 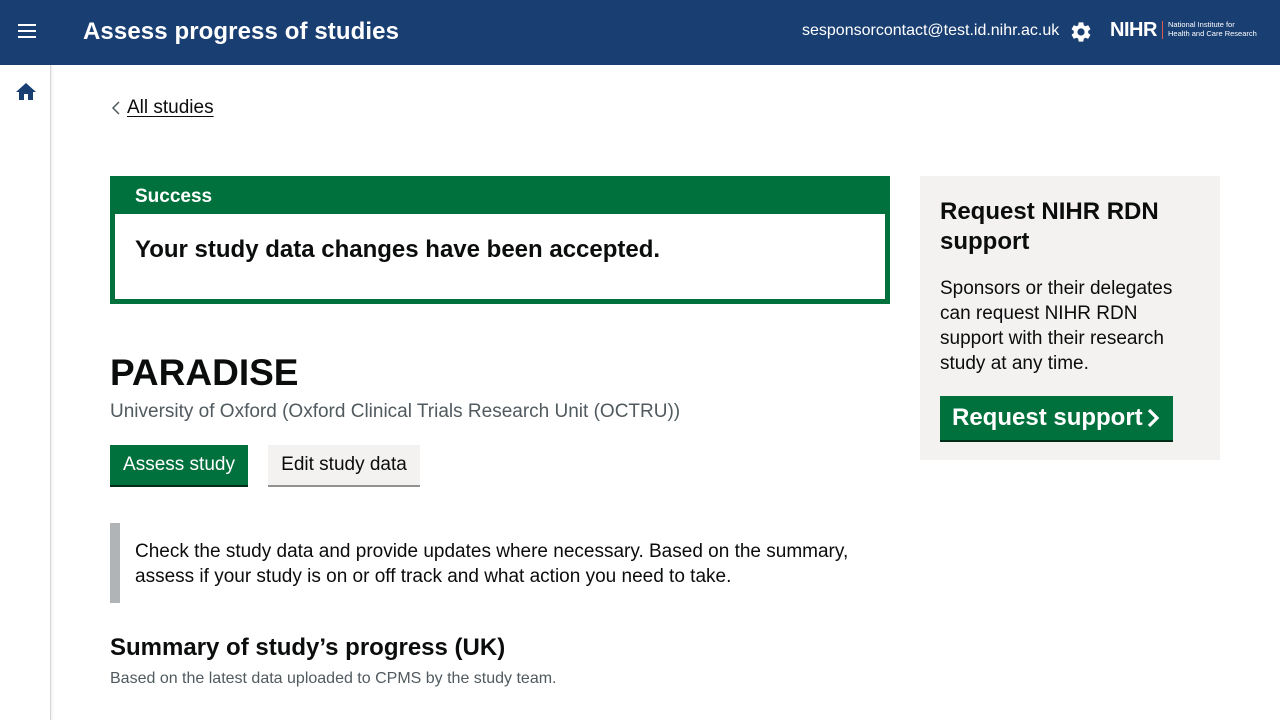 I want to click on home-icon, so click(x=26, y=92).